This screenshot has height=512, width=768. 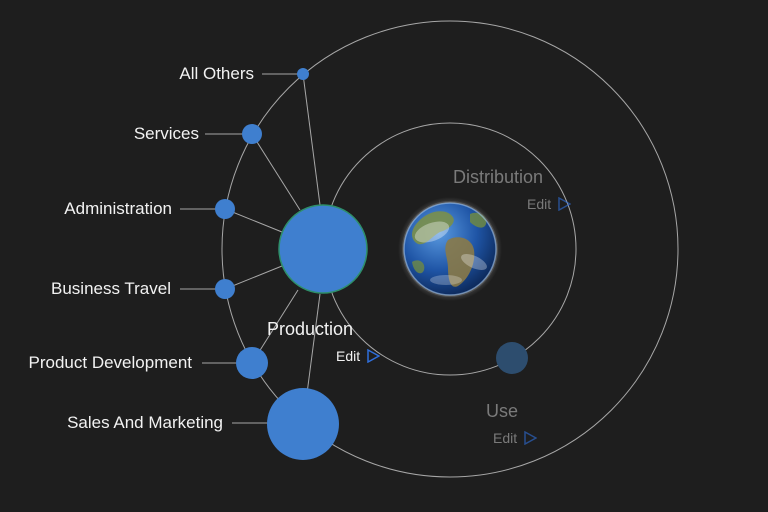 I want to click on phase-label-distribution: Distribution, so click(x=498, y=177).